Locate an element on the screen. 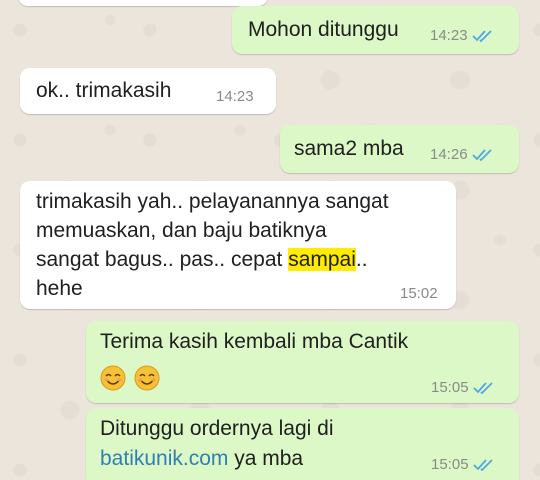 Image resolution: width=540 pixels, height=480 pixels. message-text: Mohon ditunggu is located at coordinates (323, 29).